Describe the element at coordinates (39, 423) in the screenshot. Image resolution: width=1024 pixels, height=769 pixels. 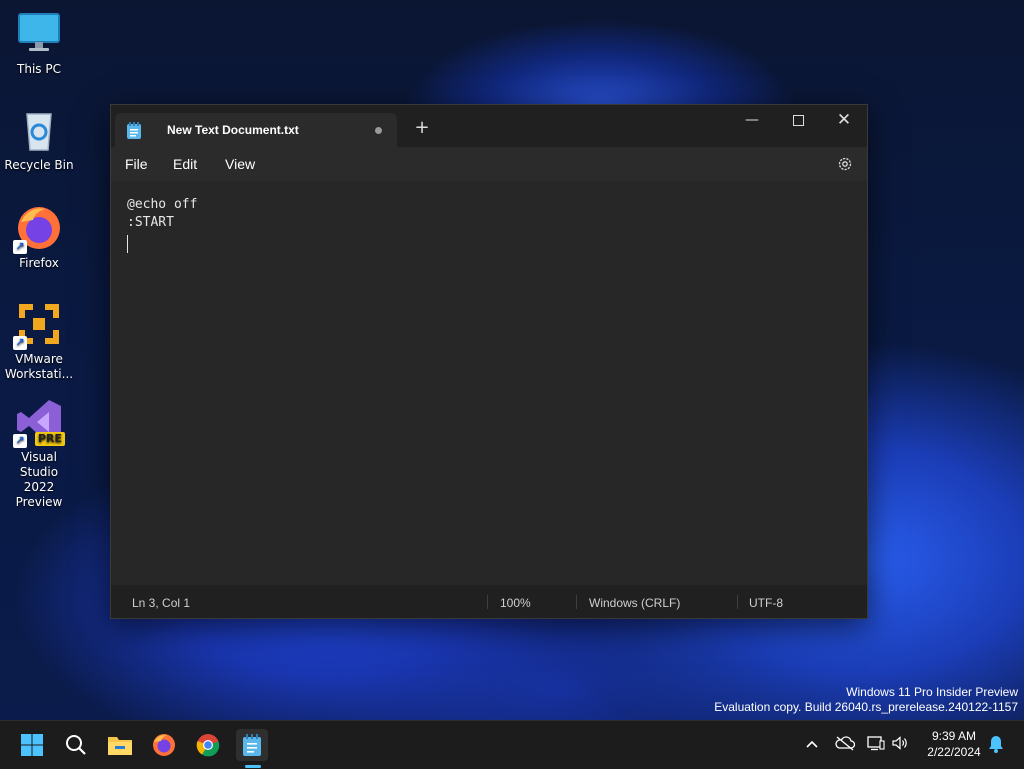
I see `visual-studio-icon: PRE ↗` at that location.